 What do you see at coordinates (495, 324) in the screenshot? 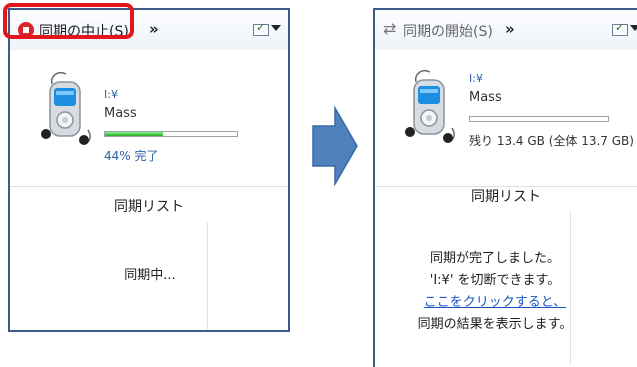
I see `sync-results-line: 同期の結果を表示します。` at bounding box center [495, 324].